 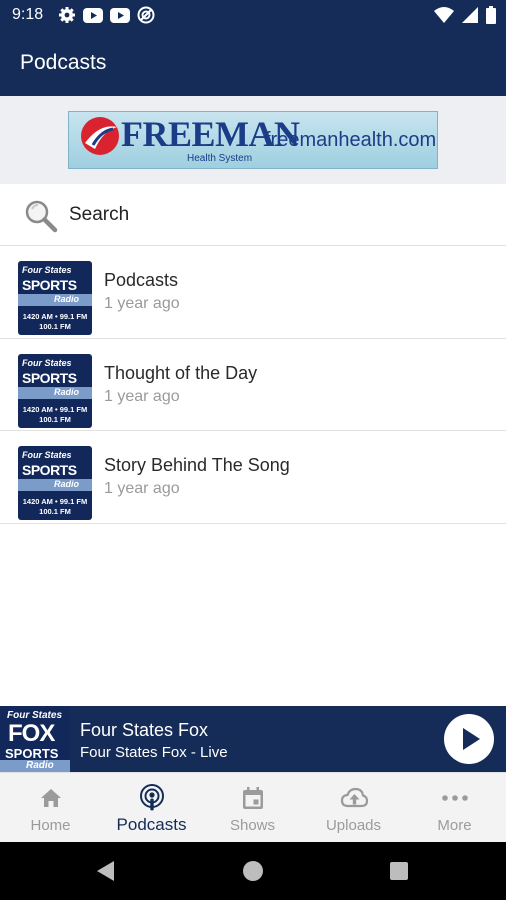 I want to click on fox-sports-radio-logo: Four States FOX SPORTS Radio, so click(x=35, y=739).